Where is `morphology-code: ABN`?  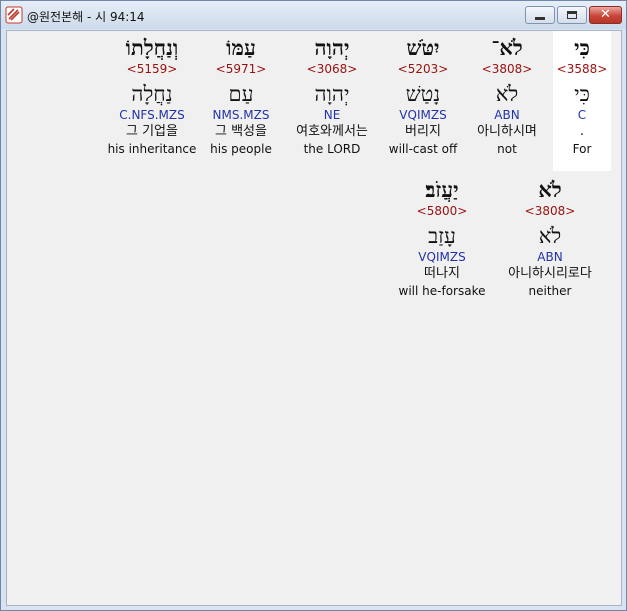 morphology-code: ABN is located at coordinates (550, 257).